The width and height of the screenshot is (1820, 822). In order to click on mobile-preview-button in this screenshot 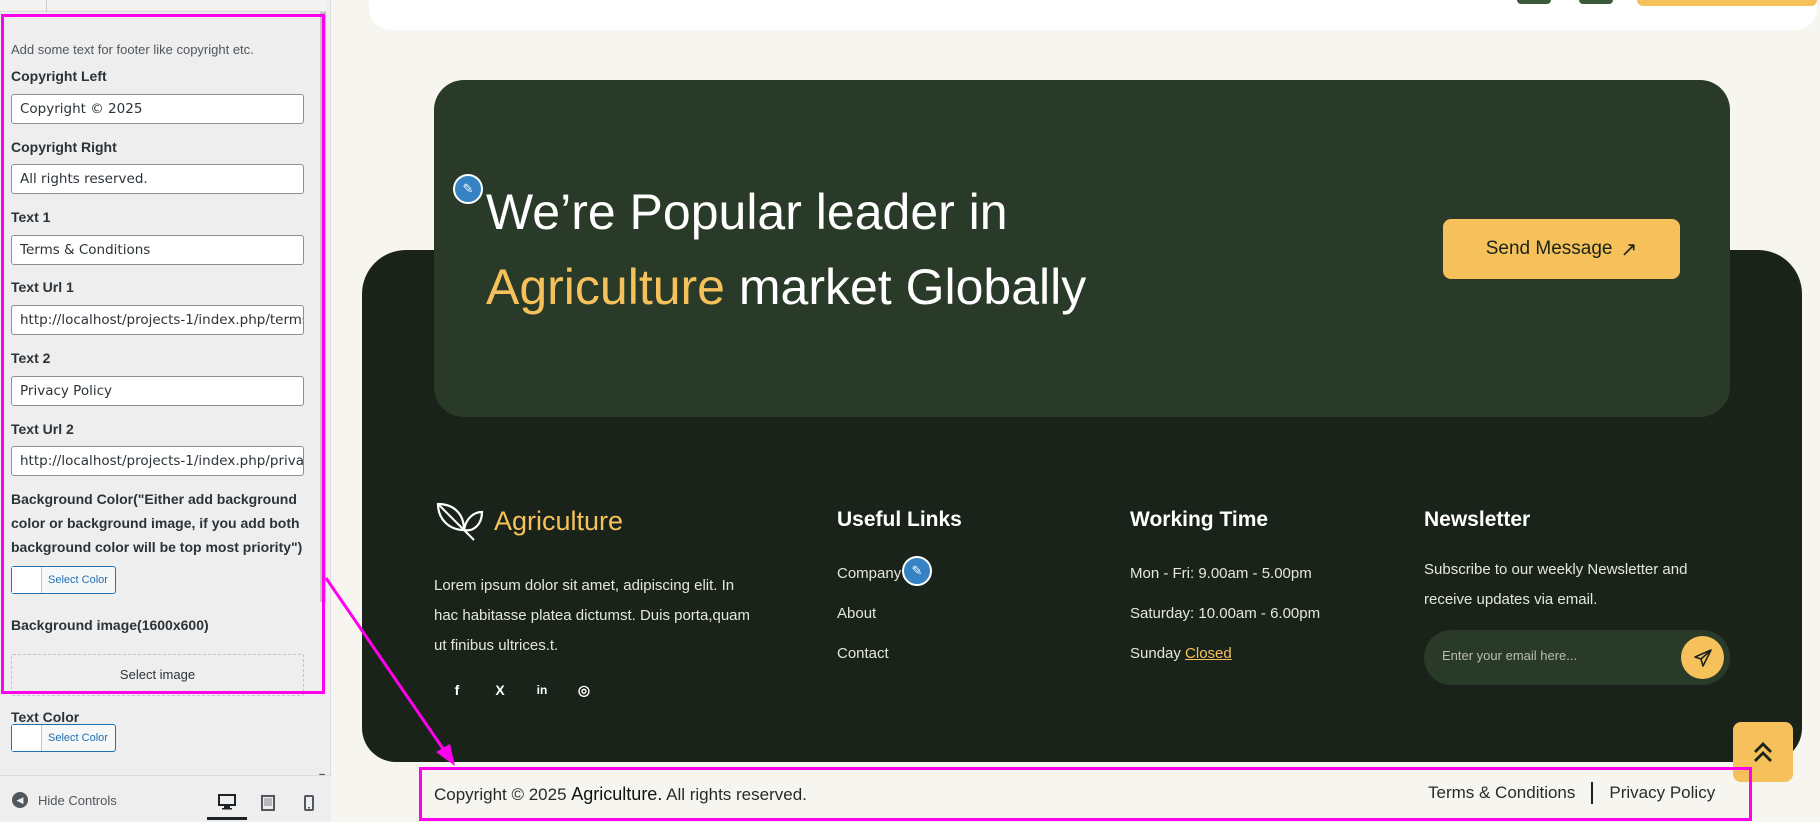, I will do `click(309, 803)`.